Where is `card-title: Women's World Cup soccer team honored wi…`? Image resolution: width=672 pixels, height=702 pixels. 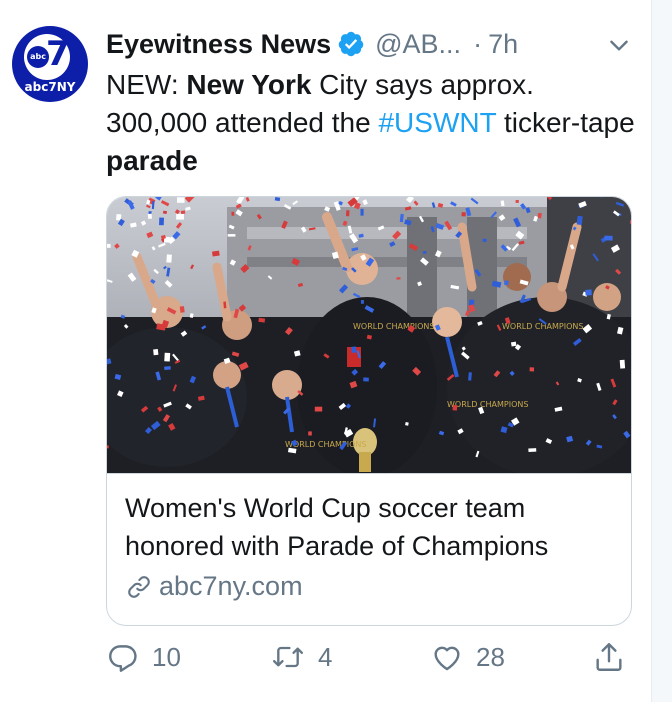
card-title: Women's World Cup soccer team honored wi… is located at coordinates (370, 527).